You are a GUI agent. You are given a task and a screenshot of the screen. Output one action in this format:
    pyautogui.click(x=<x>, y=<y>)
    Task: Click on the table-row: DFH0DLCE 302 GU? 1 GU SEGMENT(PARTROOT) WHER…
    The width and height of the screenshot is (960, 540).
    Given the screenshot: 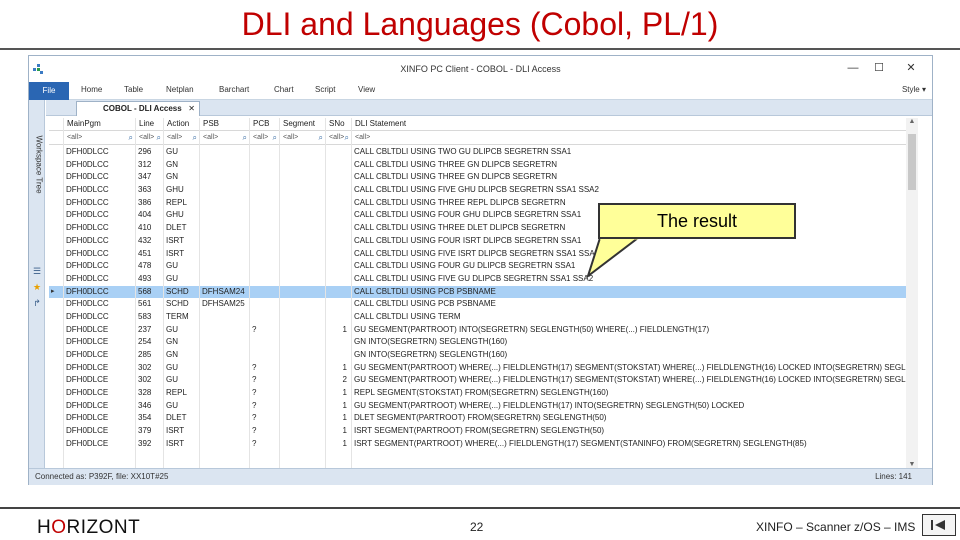 What is the action you would take?
    pyautogui.click(x=483, y=368)
    